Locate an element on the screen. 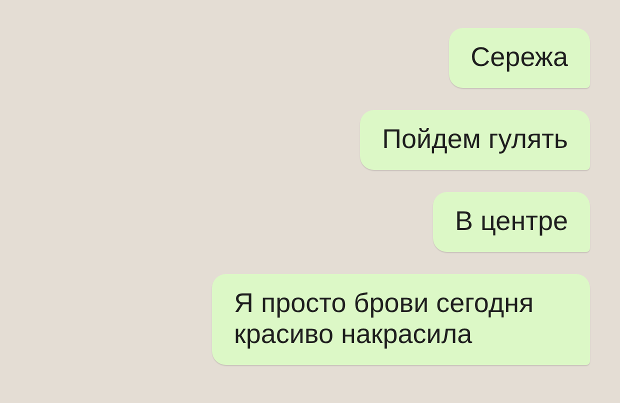  message-bubble: Сережа is located at coordinates (519, 58).